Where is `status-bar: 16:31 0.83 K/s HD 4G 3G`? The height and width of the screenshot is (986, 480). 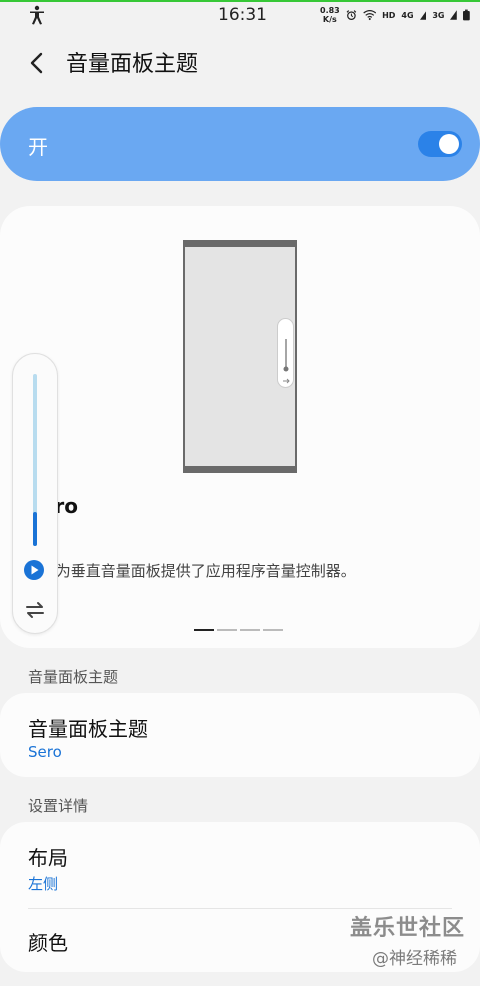
status-bar: 16:31 0.83 K/s HD 4G 3G is located at coordinates (240, 15).